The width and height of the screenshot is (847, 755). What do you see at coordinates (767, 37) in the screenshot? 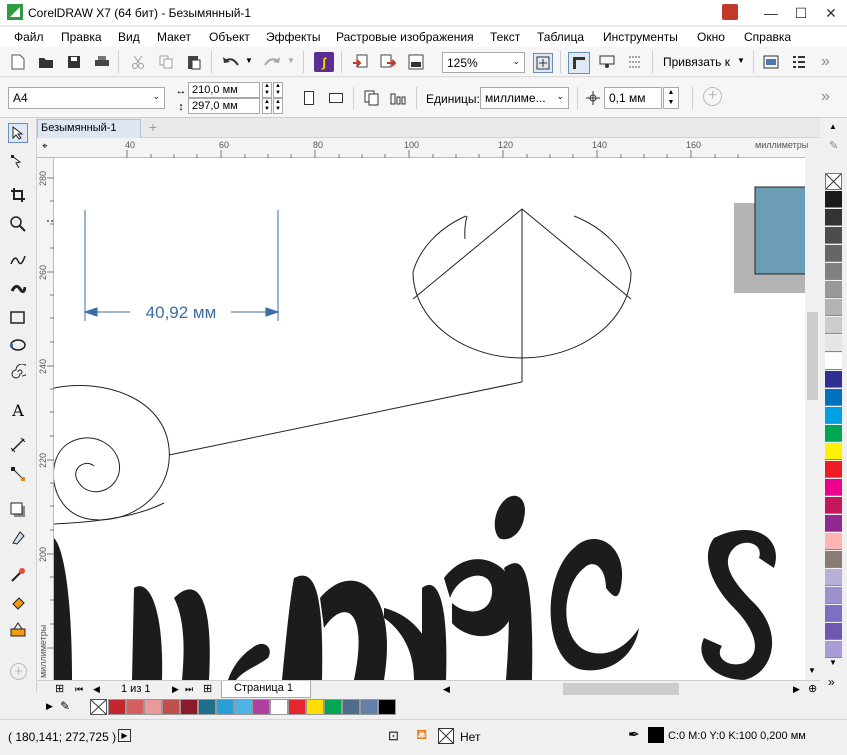
I see `menu-help: Справка` at bounding box center [767, 37].